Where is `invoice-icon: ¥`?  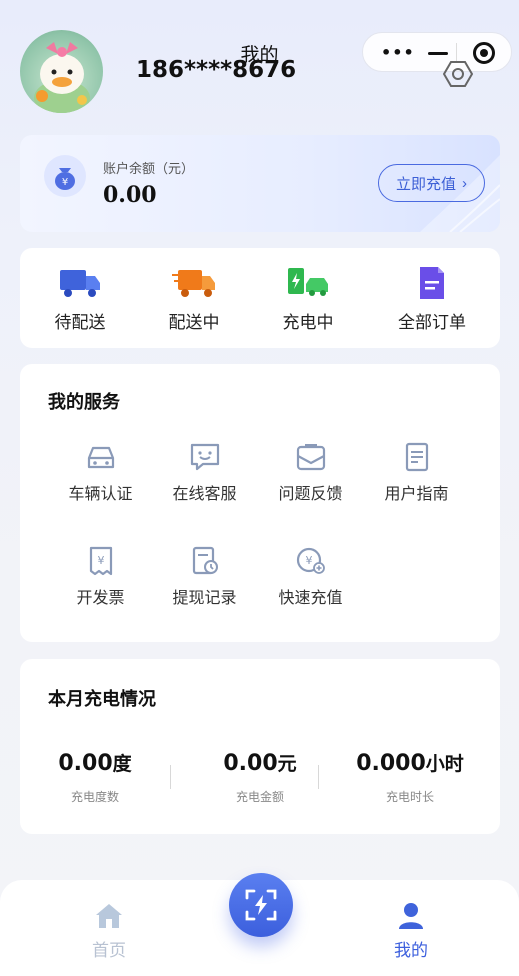
invoice-icon: ¥ is located at coordinates (100, 561).